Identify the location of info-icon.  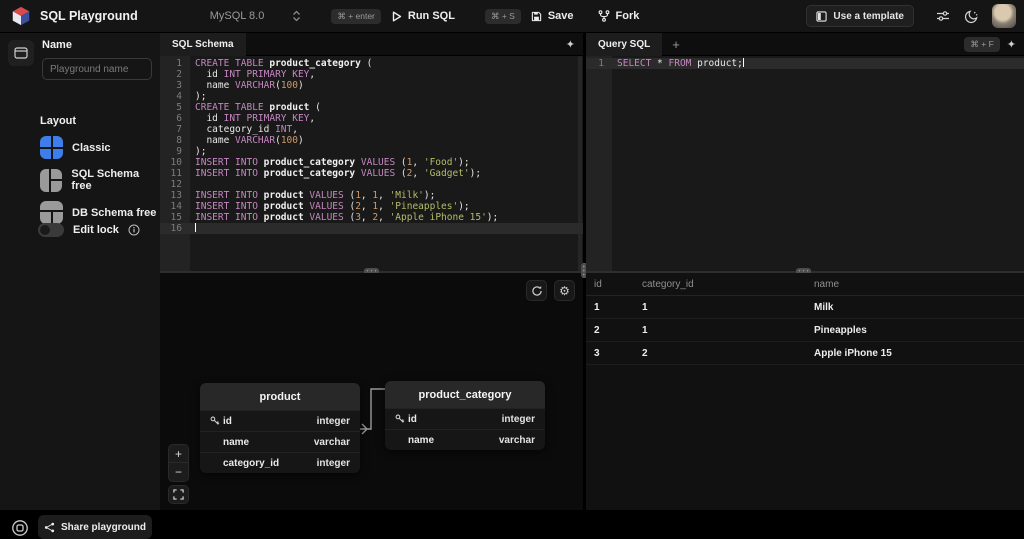
(134, 230).